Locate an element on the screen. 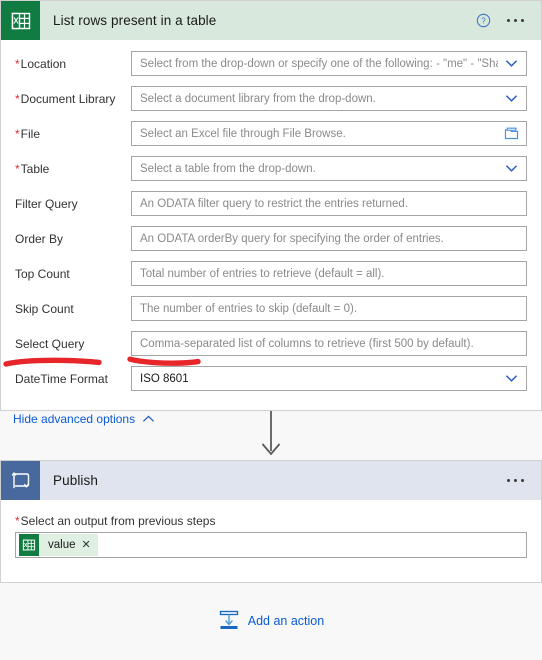 The image size is (542, 660). token-label: value is located at coordinates (62, 545).